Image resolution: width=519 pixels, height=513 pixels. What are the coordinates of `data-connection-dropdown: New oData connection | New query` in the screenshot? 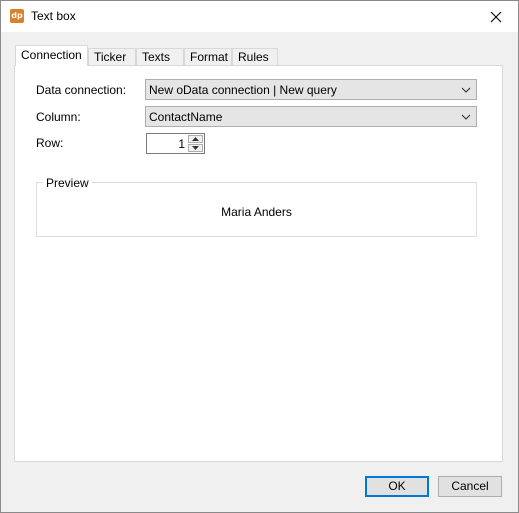 It's located at (311, 89).